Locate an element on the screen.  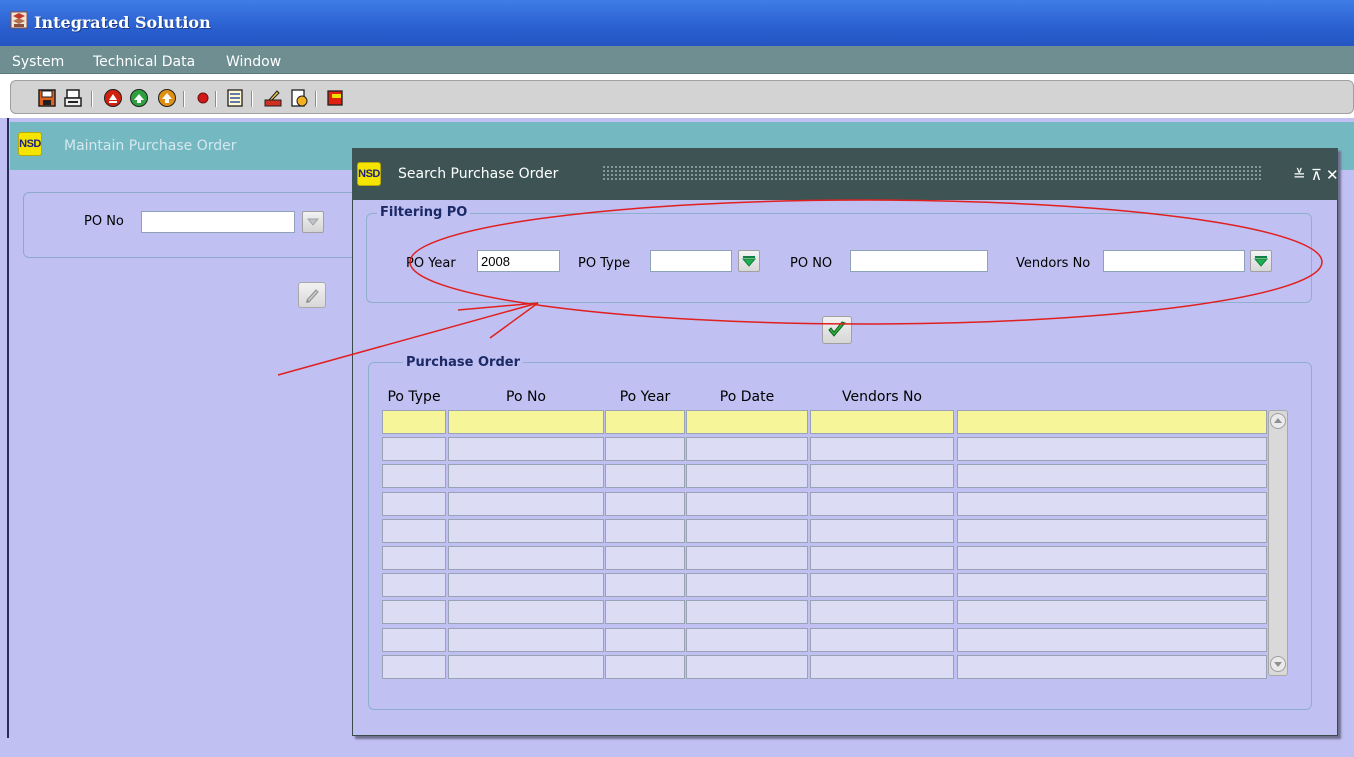
app-icon is located at coordinates (19, 20).